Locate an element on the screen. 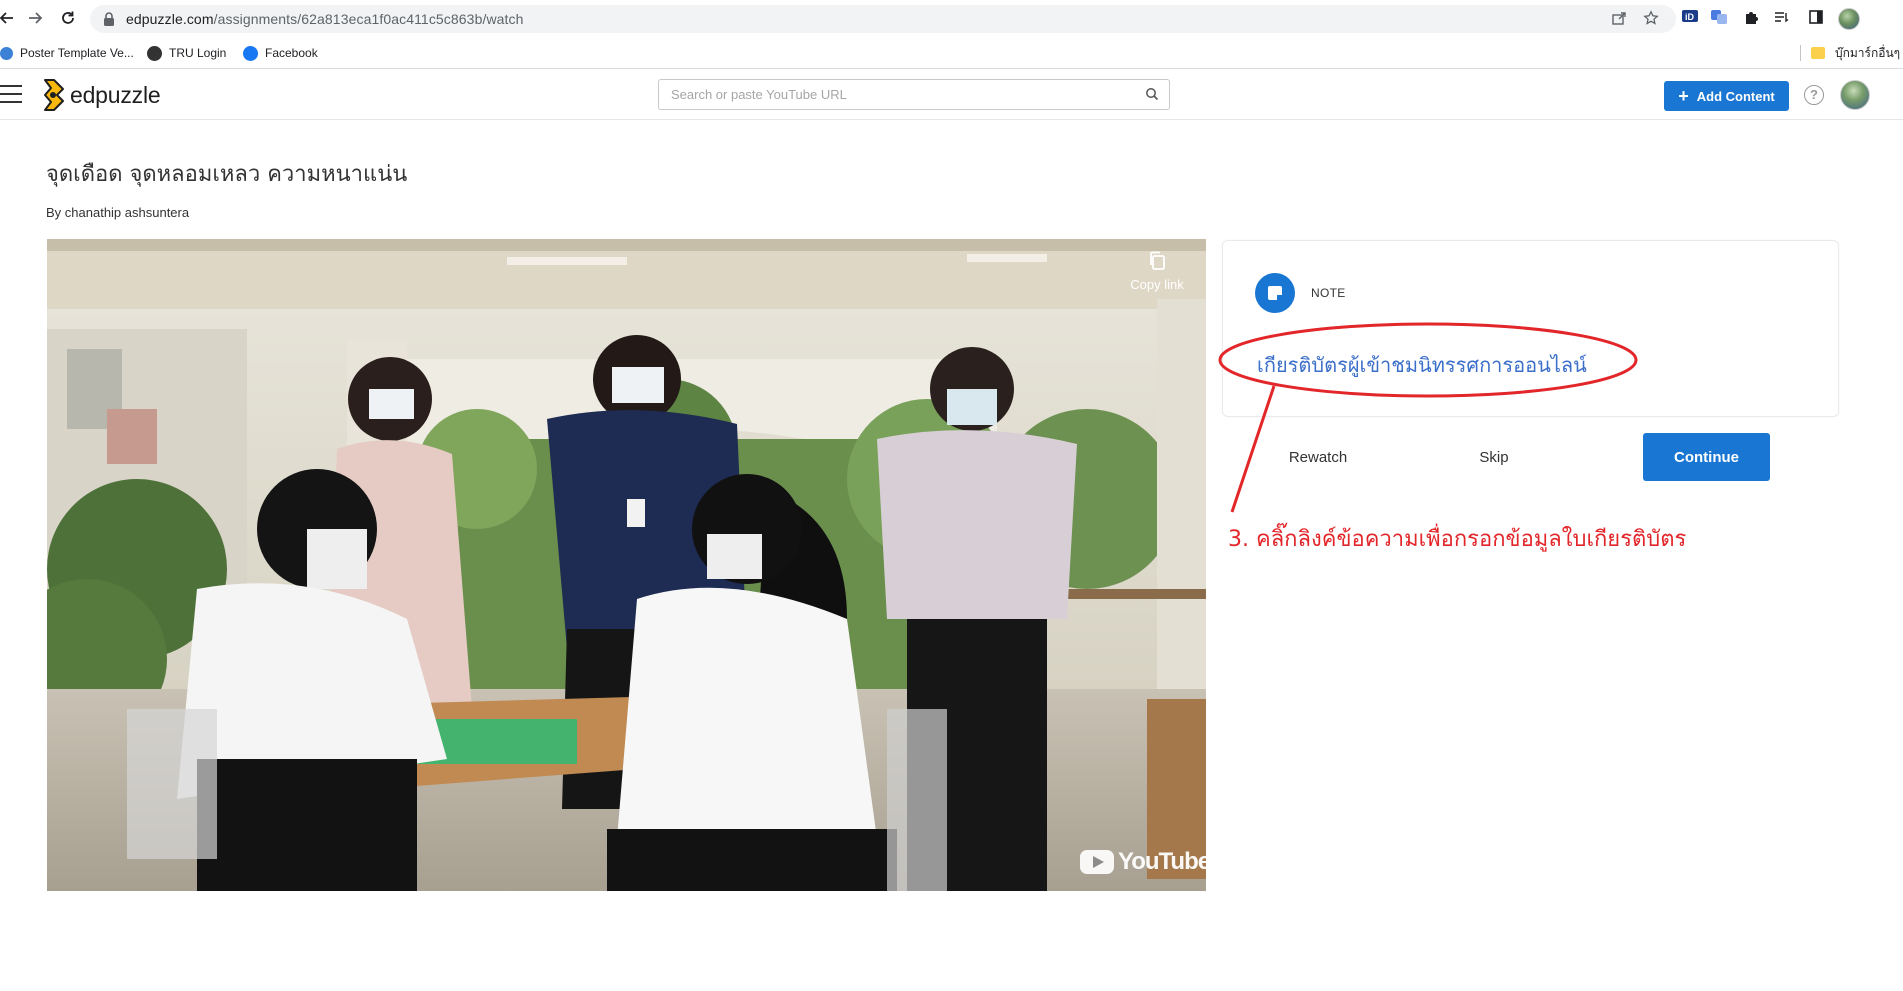 This screenshot has width=1903, height=991. search-input is located at coordinates (899, 94).